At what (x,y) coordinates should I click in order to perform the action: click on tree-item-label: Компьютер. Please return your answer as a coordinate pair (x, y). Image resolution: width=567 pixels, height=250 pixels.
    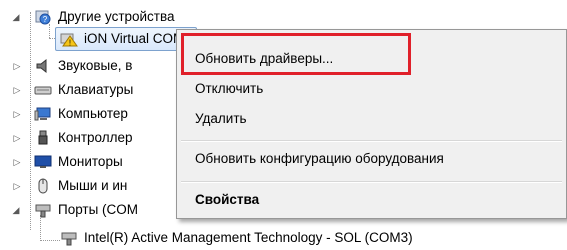
    Looking at the image, I should click on (93, 113).